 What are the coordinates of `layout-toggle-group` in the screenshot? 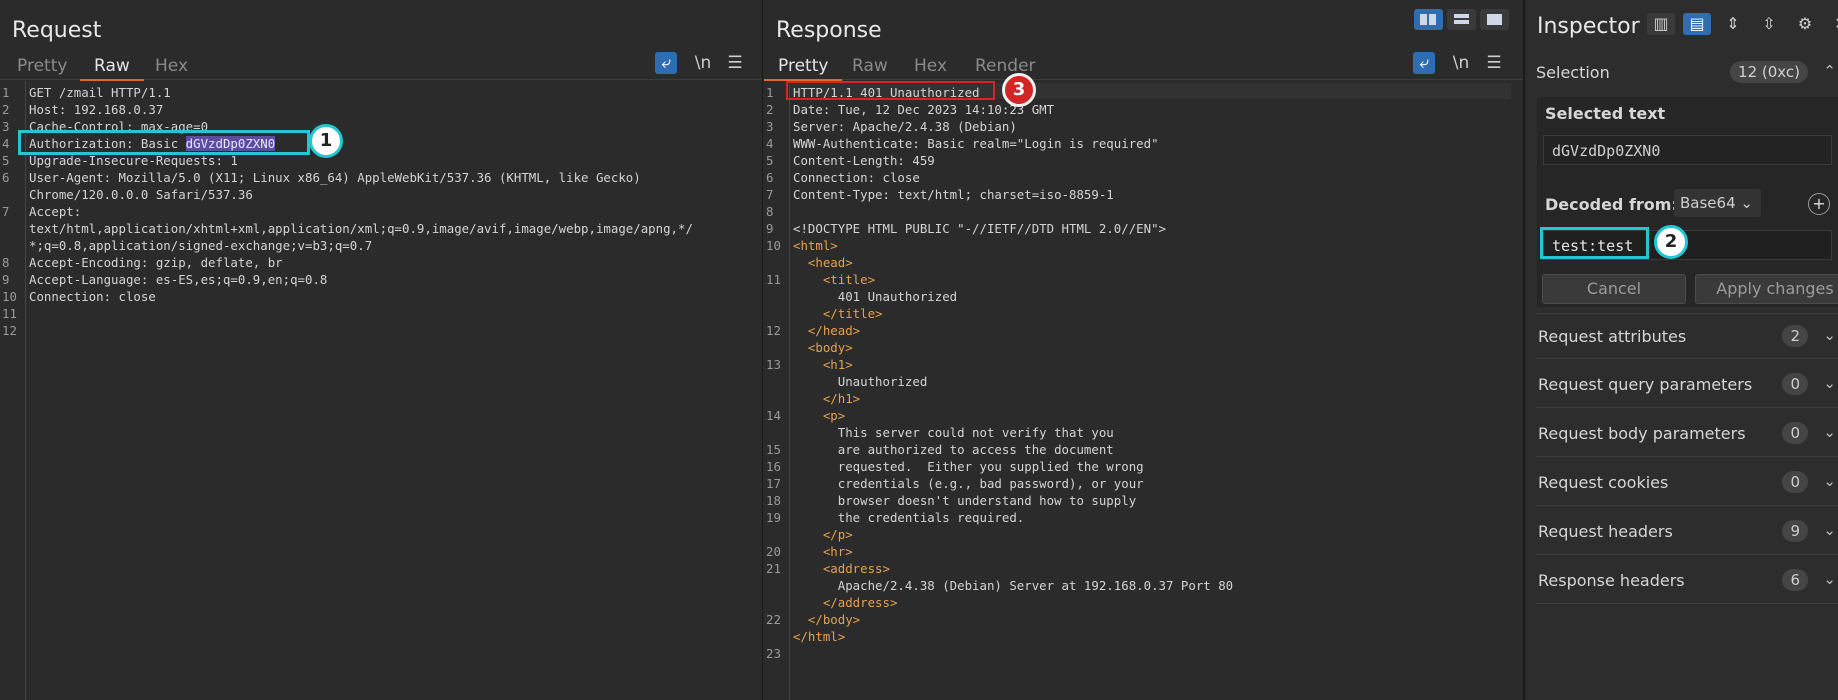 It's located at (1461, 19).